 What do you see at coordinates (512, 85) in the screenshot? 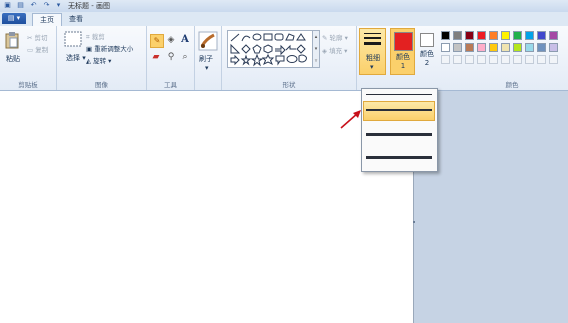
I see `colors-group-label: 颜色` at bounding box center [512, 85].